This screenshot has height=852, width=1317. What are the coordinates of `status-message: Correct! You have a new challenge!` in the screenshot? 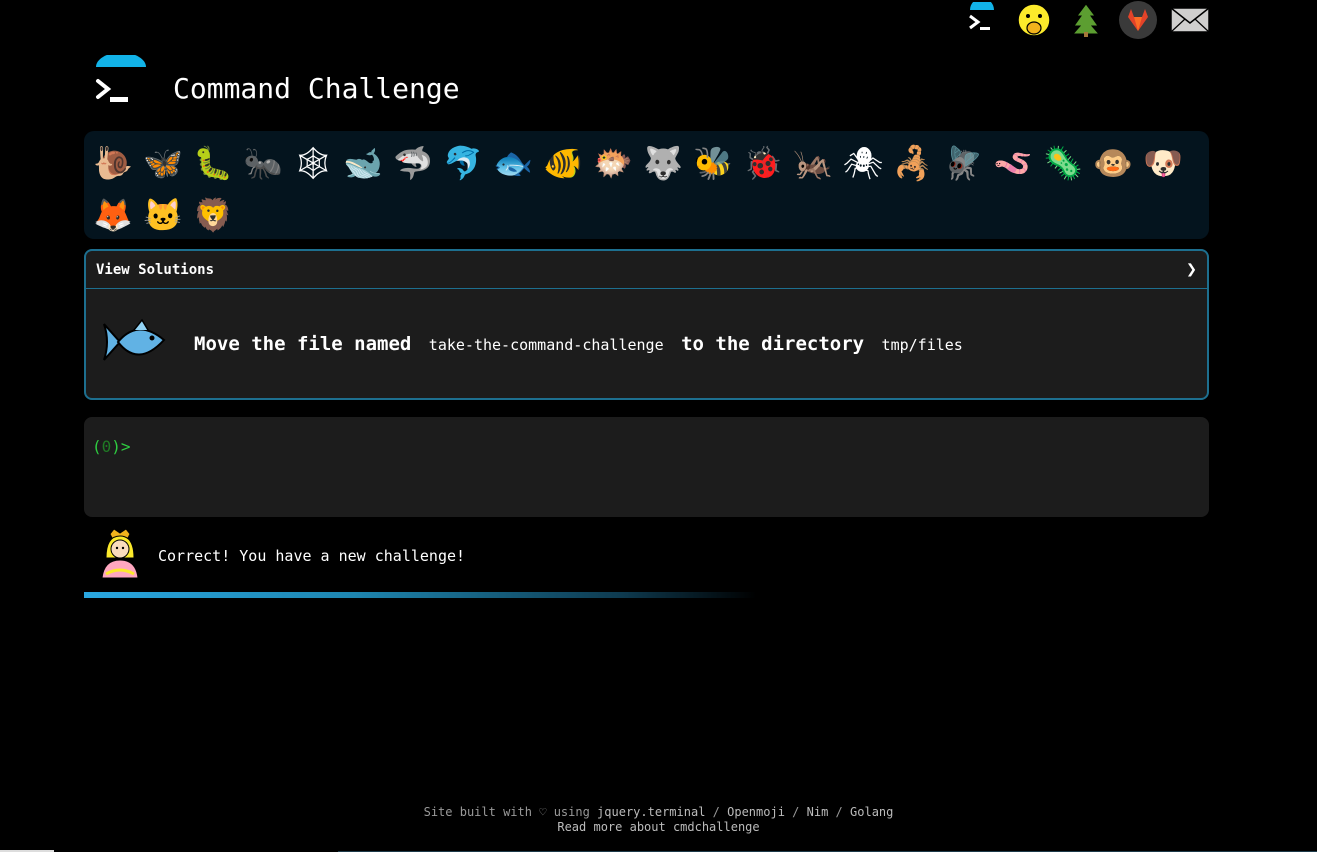 It's located at (312, 556).